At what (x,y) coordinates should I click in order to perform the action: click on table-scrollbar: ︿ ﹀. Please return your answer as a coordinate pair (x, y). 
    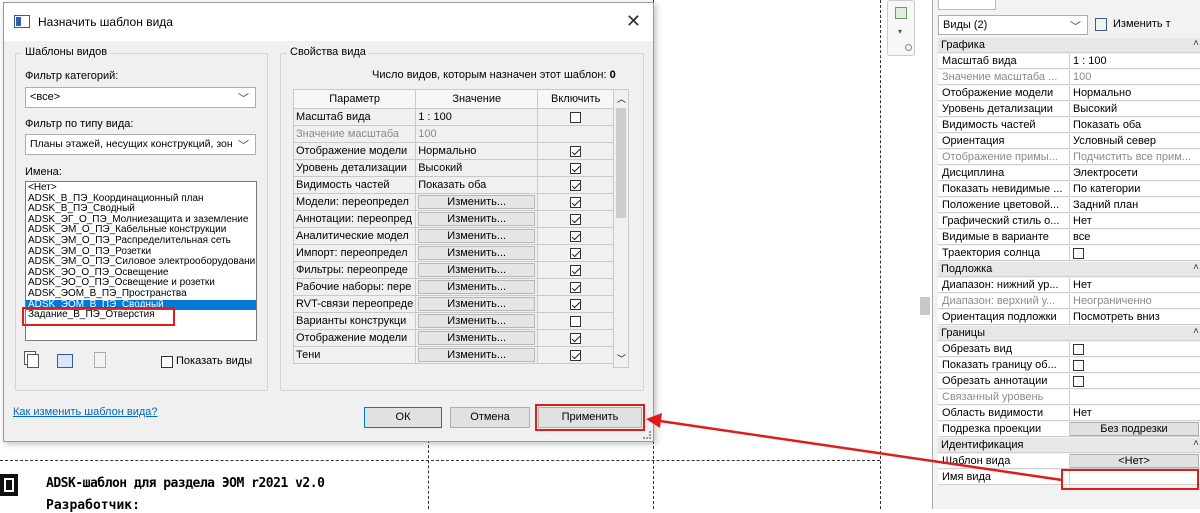
    Looking at the image, I should click on (621, 228).